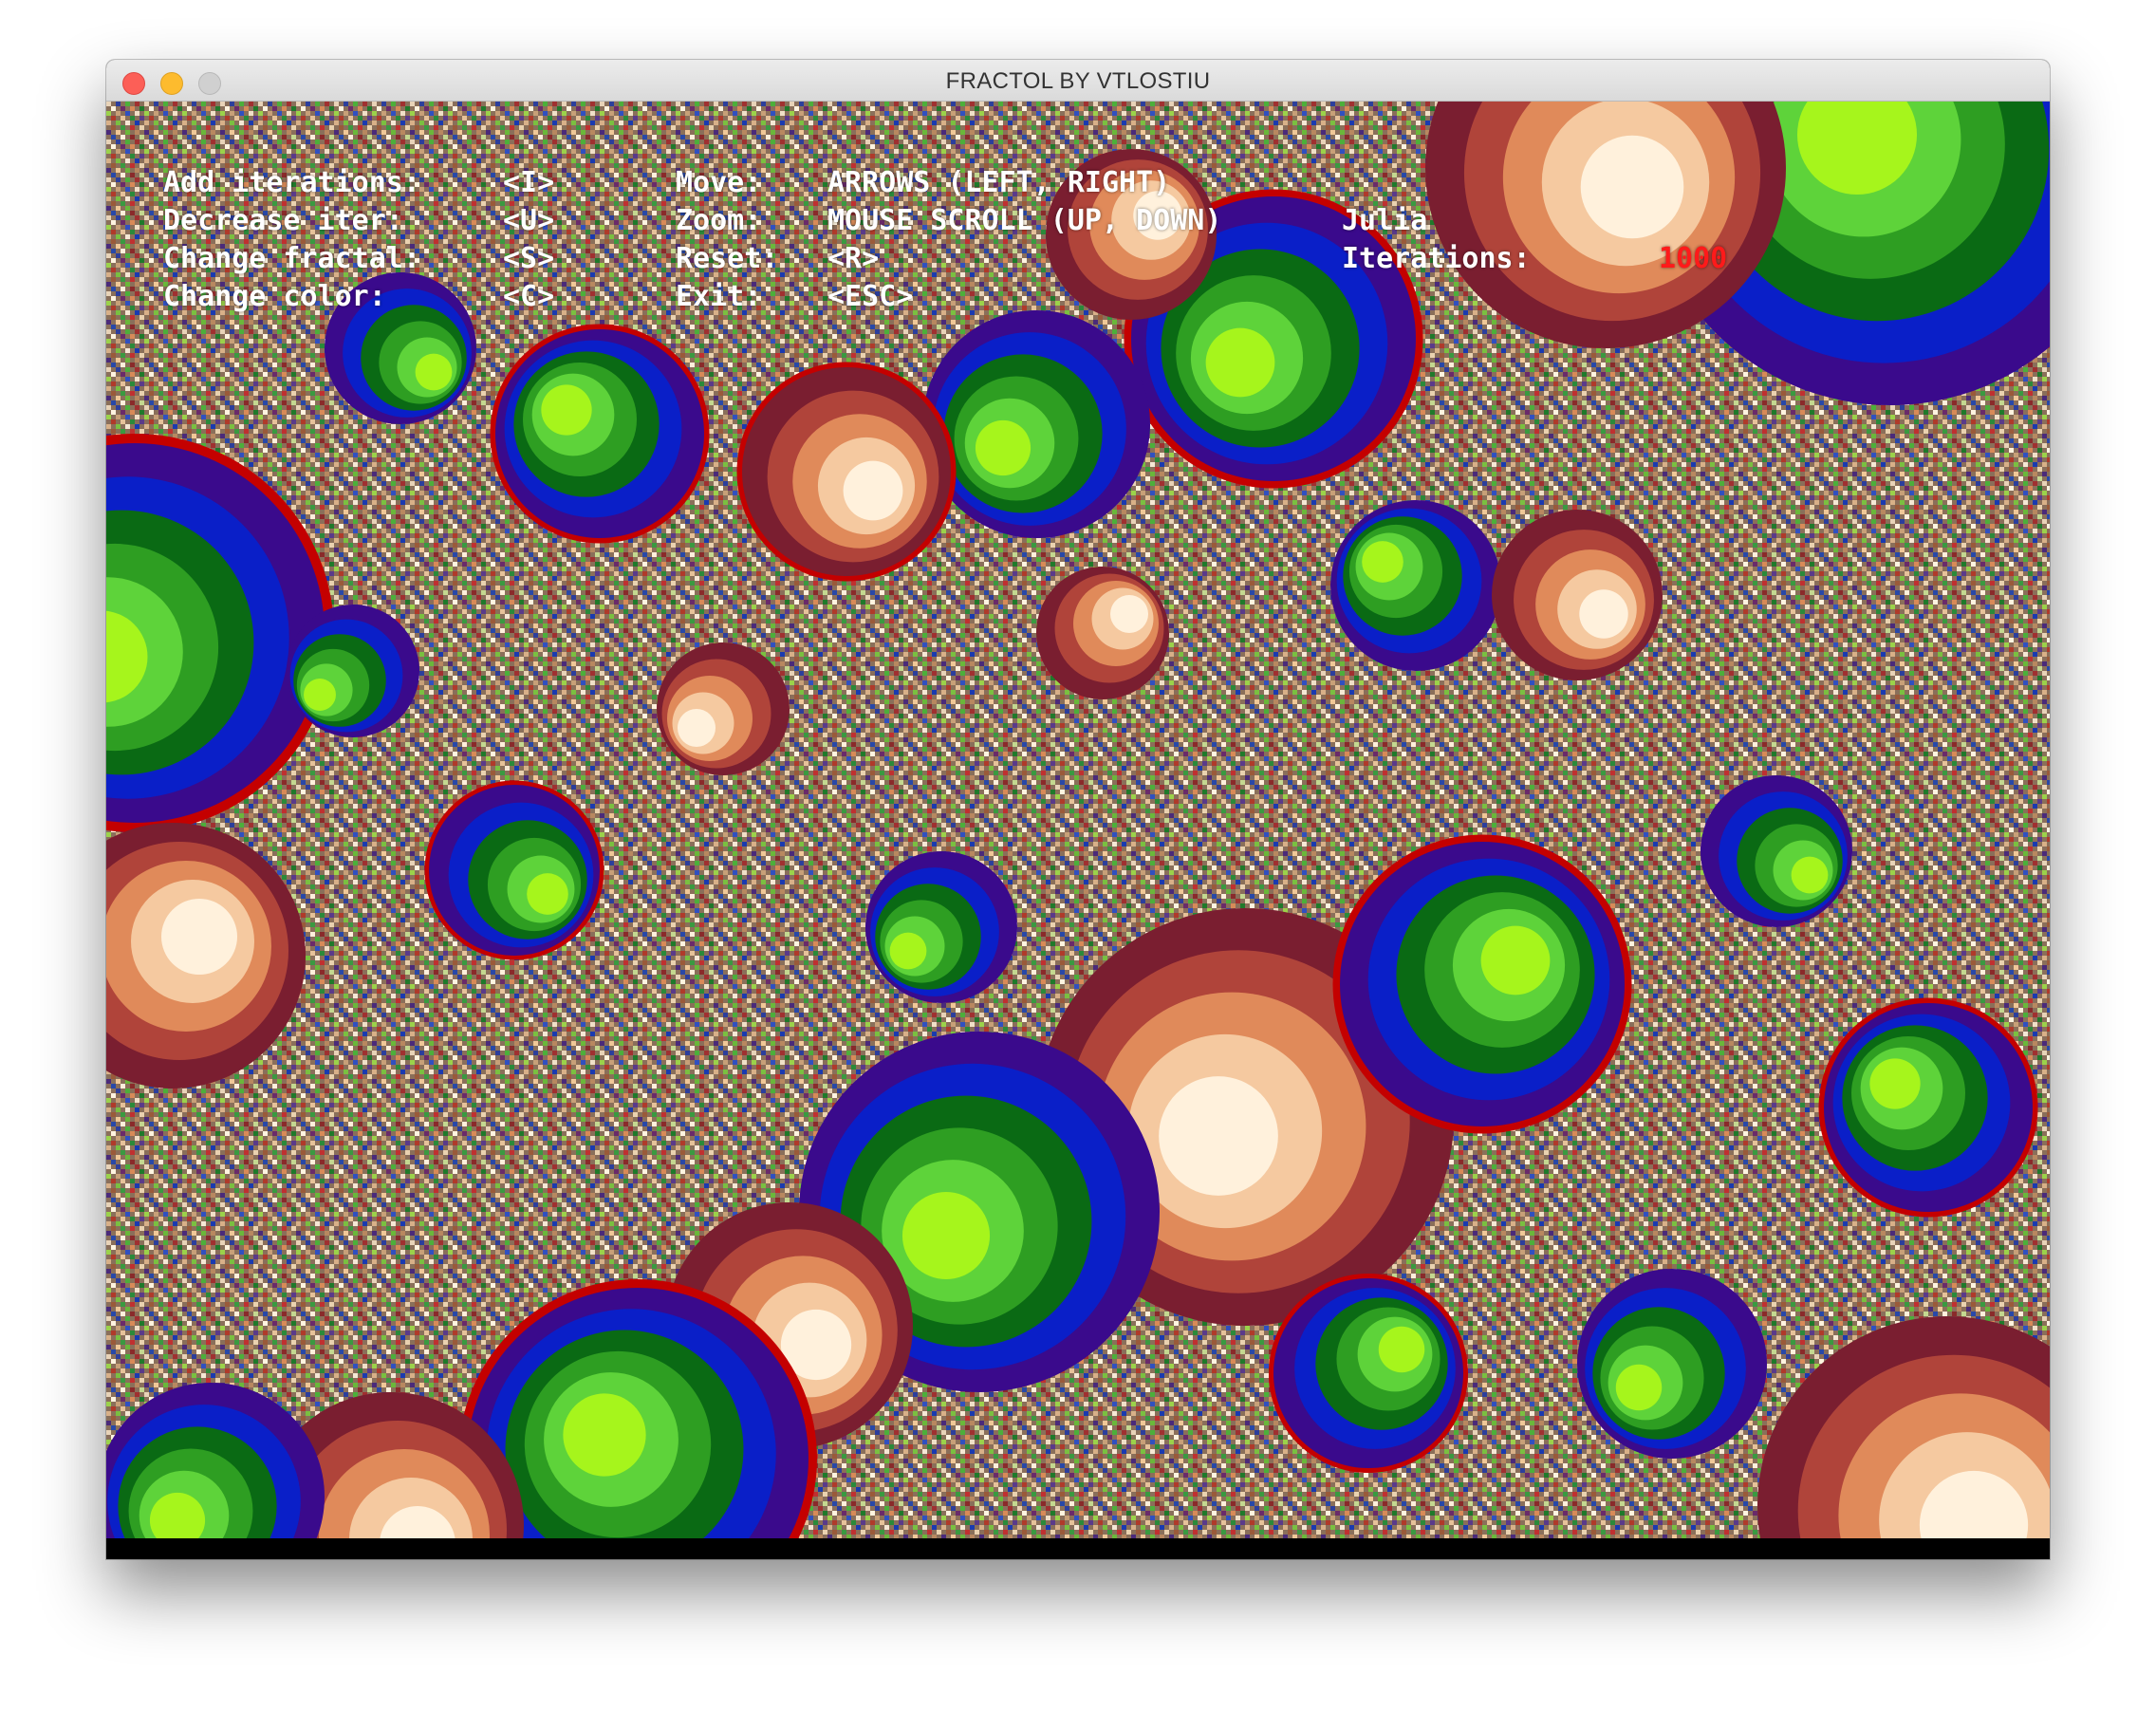  I want to click on hud-control-key: ARROWS (LEFT, RIGHT), so click(999, 183).